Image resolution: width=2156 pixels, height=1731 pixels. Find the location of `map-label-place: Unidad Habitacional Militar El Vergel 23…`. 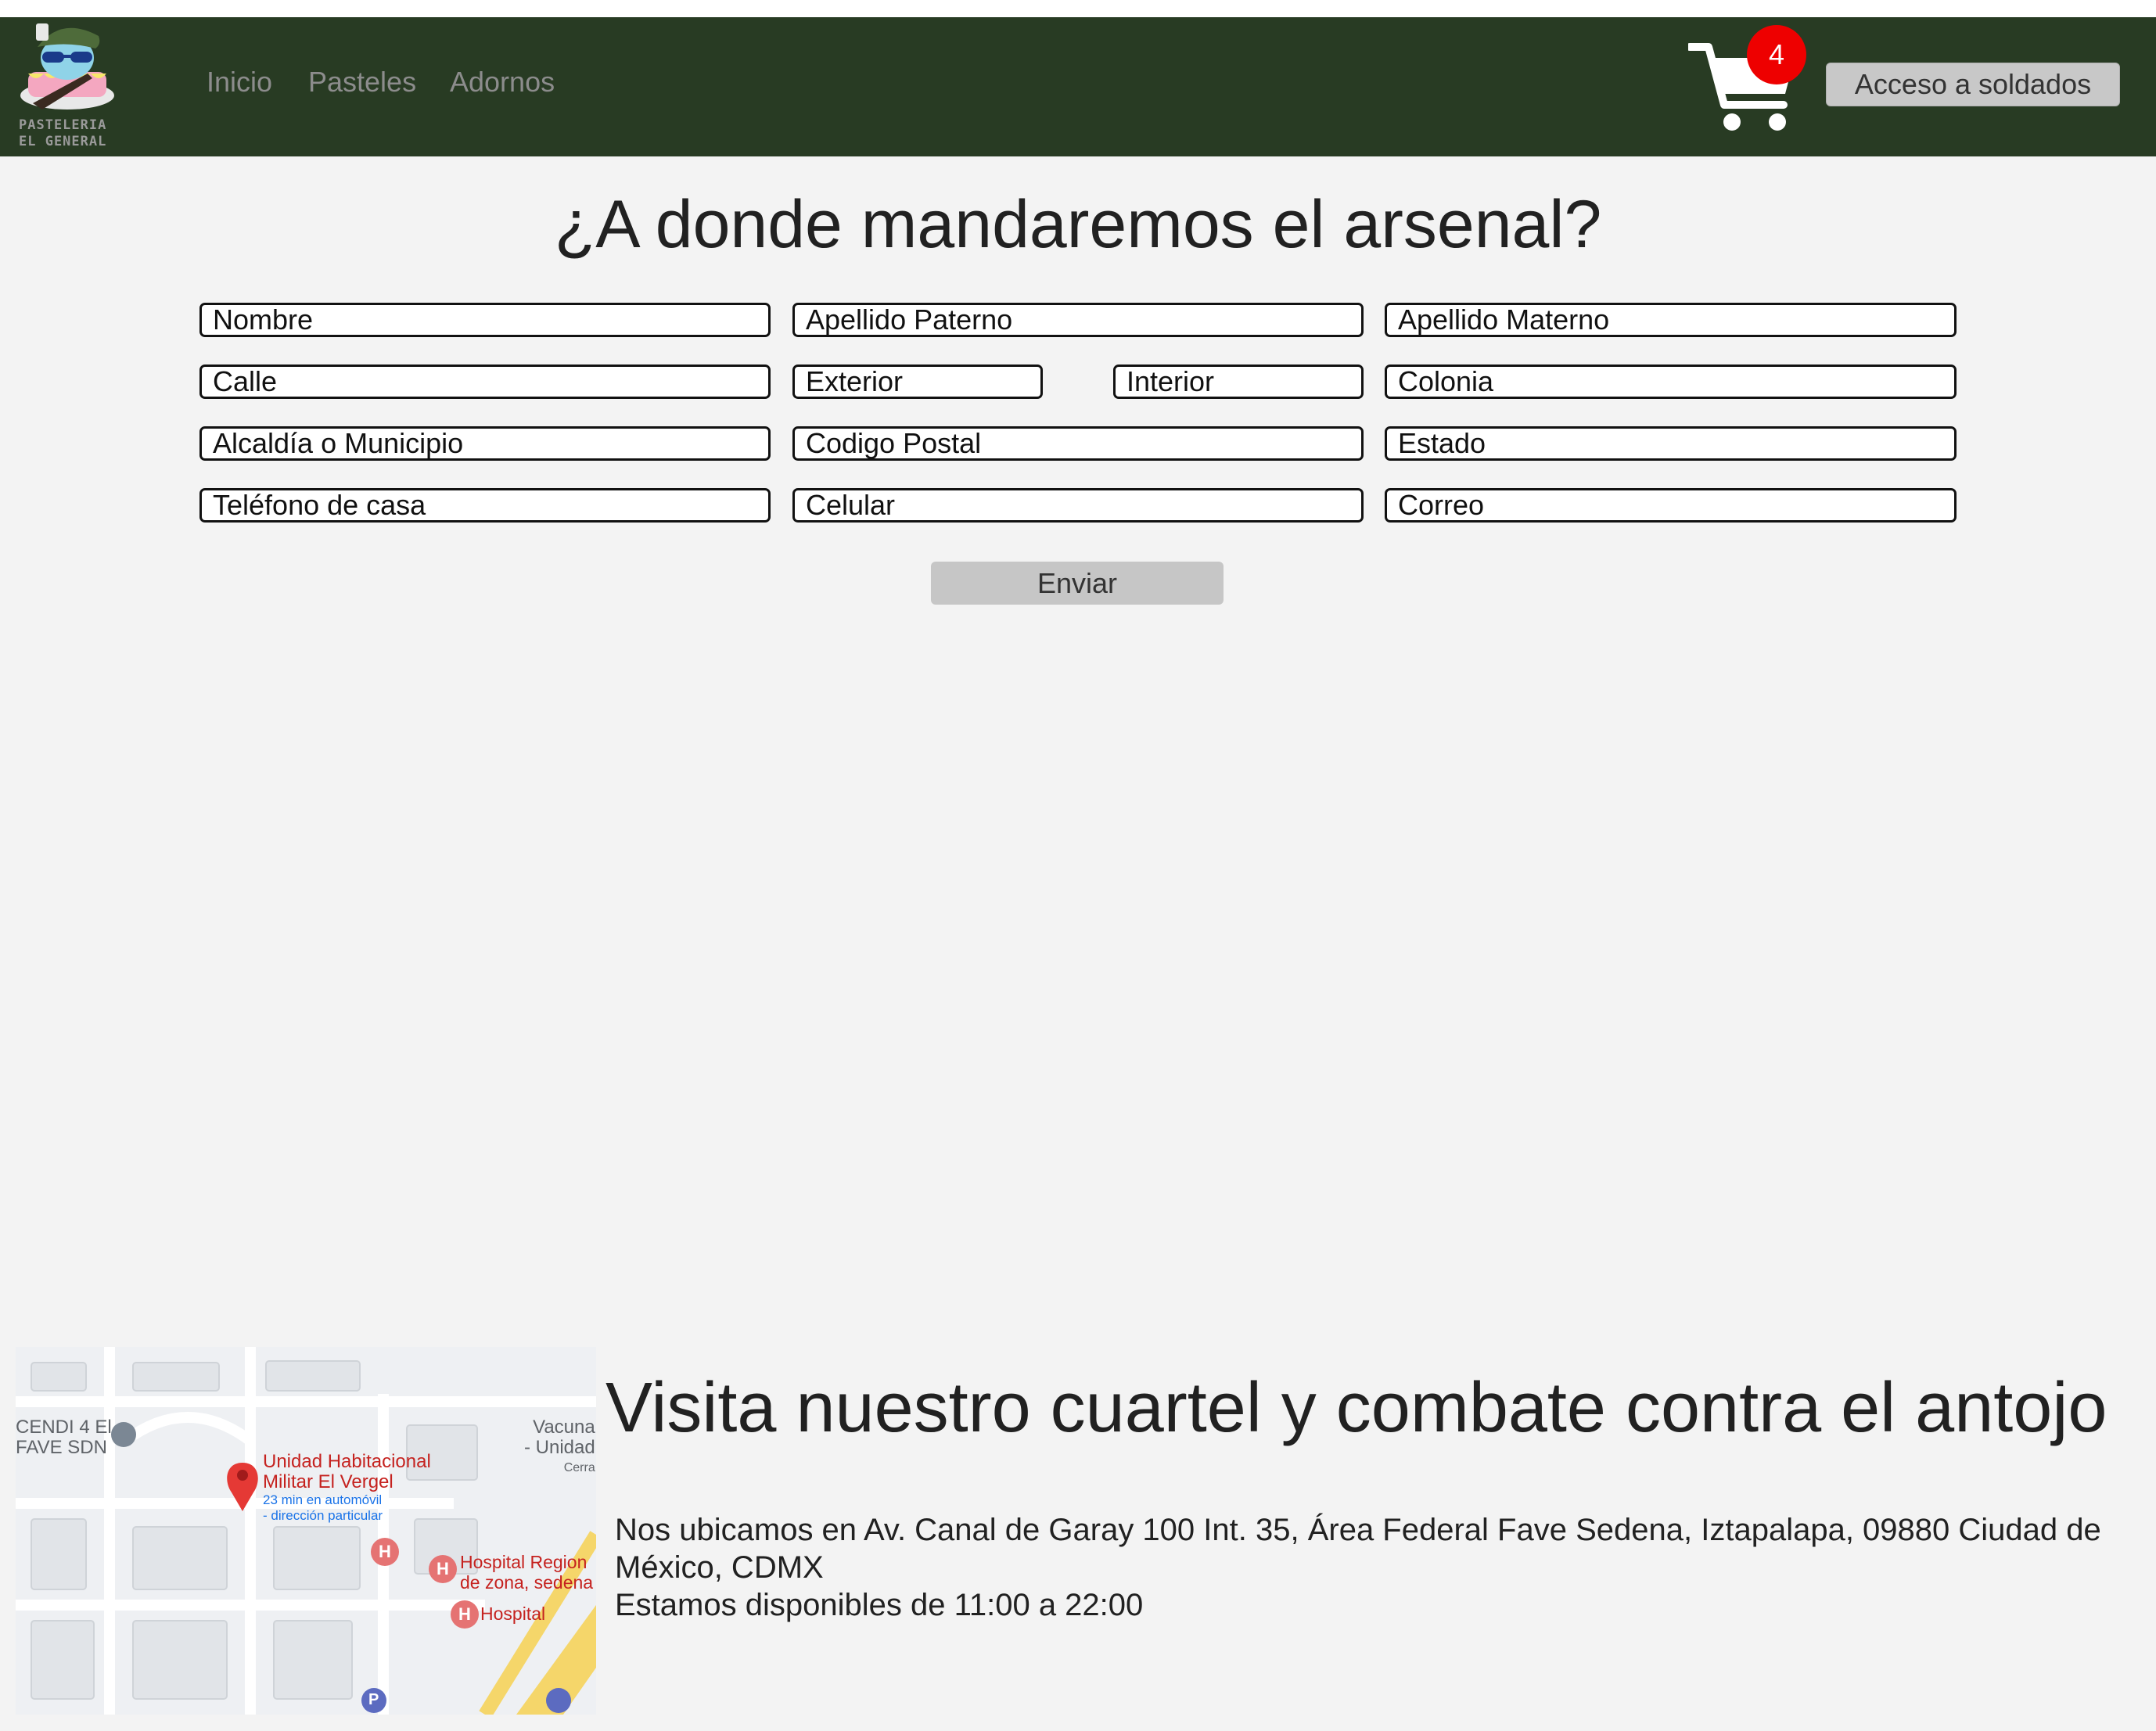

map-label-place: Unidad Habitacional Militar El Vergel 23… is located at coordinates (347, 1488).